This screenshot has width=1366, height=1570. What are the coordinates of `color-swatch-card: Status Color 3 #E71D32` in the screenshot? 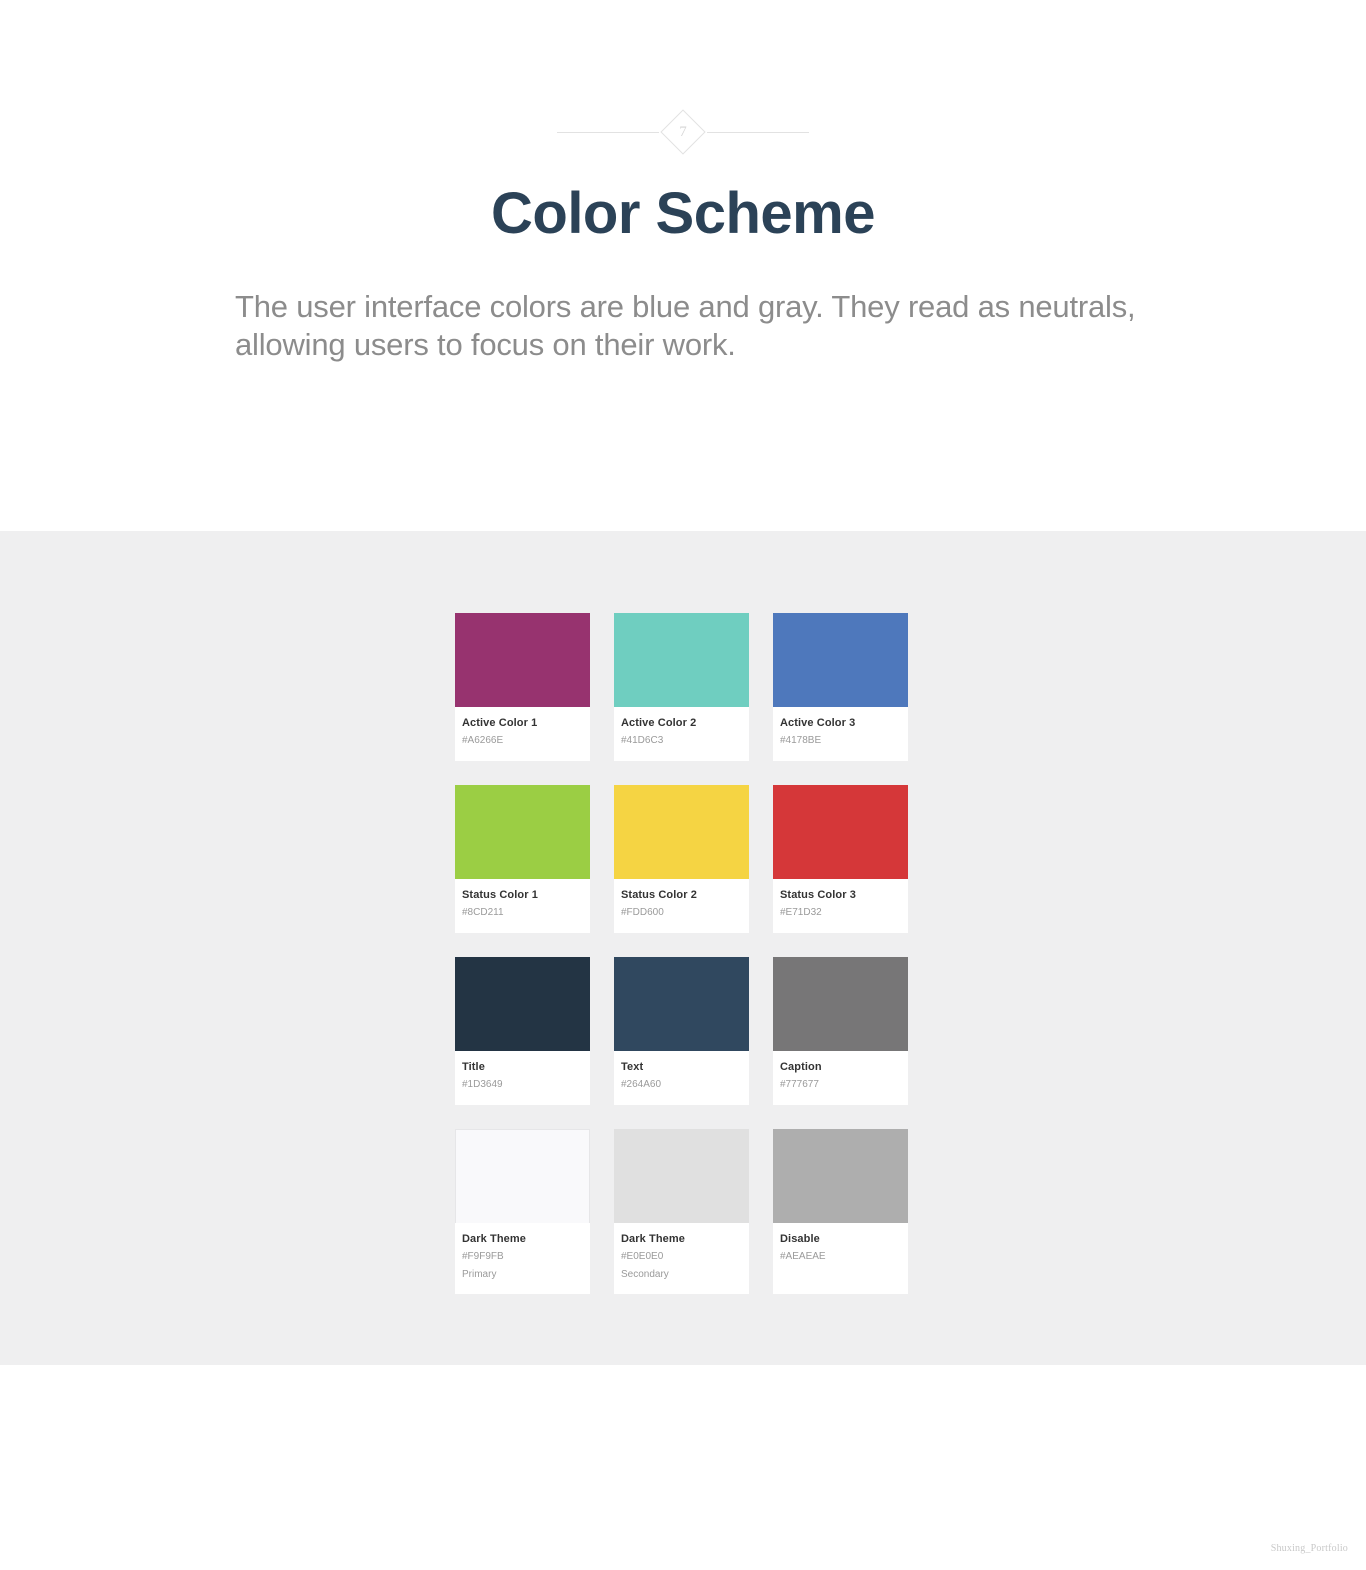 It's located at (840, 859).